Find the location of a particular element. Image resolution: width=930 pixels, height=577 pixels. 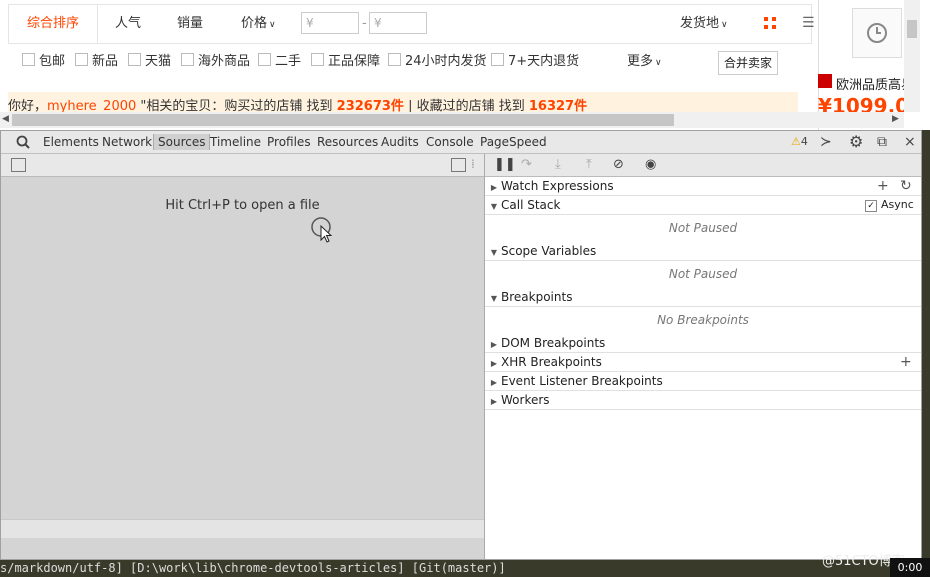

ship-from-select: 发货地 ∨ is located at coordinates (704, 24).